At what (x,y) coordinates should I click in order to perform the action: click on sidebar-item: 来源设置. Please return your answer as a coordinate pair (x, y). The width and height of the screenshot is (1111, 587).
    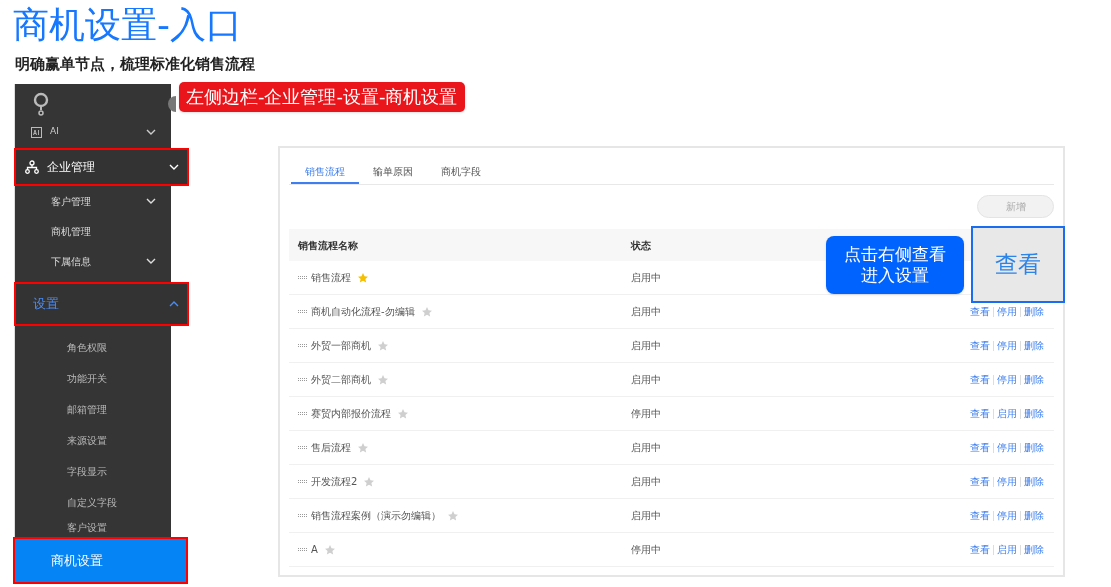
    Looking at the image, I should click on (93, 440).